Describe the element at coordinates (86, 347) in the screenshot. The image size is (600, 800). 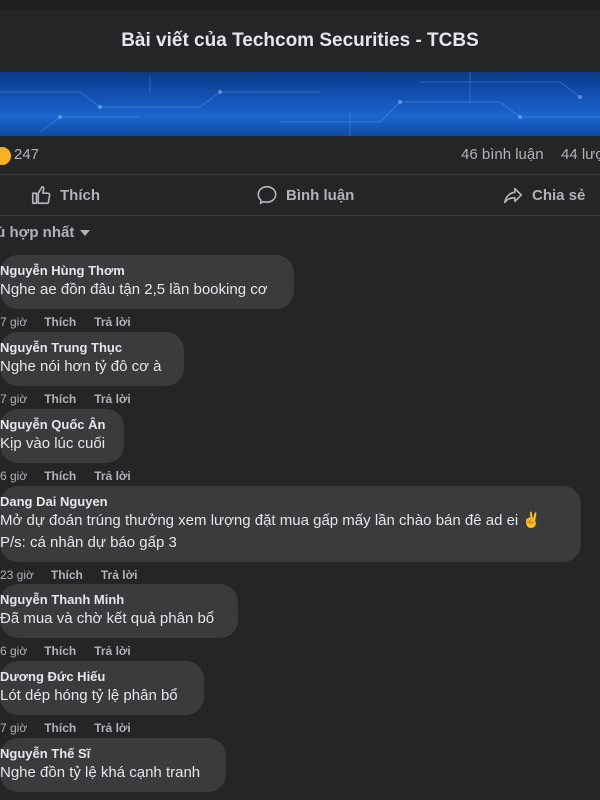
I see `comment-author: Nguyễn Trung Thục` at that location.